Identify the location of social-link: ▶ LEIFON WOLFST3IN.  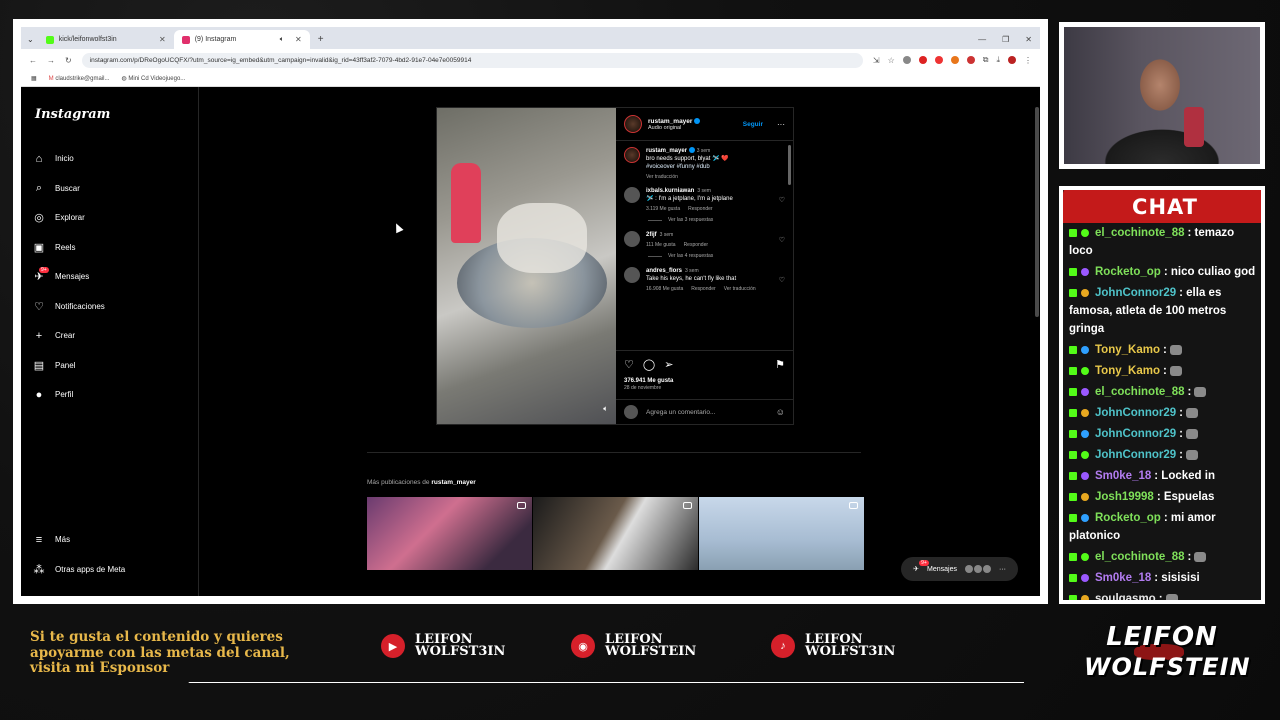
(443, 645).